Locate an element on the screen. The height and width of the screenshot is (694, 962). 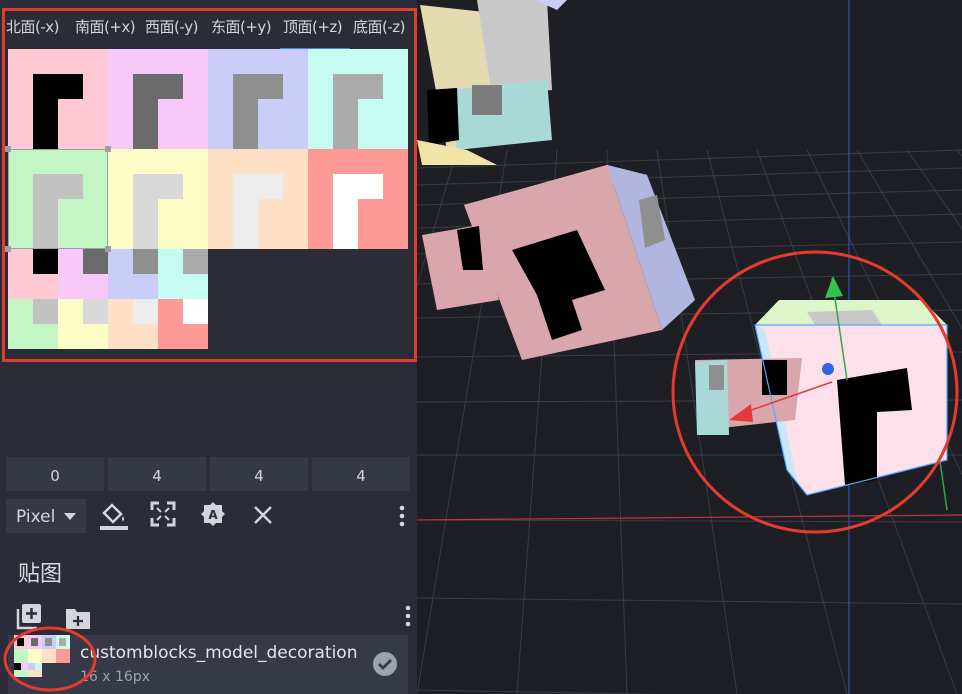
check-circle-icon is located at coordinates (385, 664).